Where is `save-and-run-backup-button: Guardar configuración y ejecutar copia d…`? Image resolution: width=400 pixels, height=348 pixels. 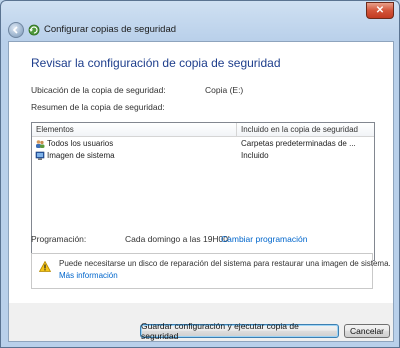 save-and-run-backup-button: Guardar configuración y ejecutar copia d… is located at coordinates (239, 331).